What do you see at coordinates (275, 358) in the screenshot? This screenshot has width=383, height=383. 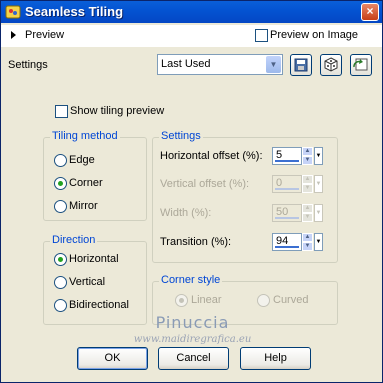 I see `help-button: Help` at bounding box center [275, 358].